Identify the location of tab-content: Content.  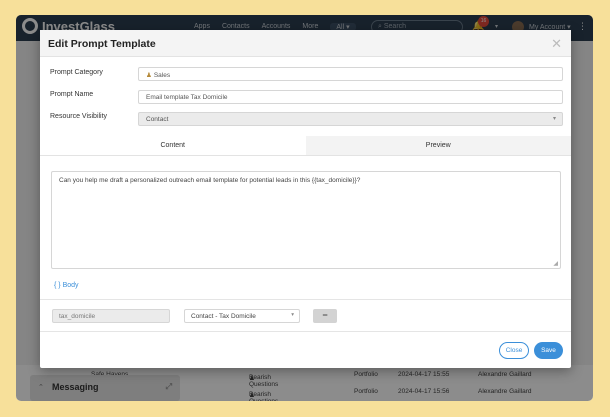
(173, 145).